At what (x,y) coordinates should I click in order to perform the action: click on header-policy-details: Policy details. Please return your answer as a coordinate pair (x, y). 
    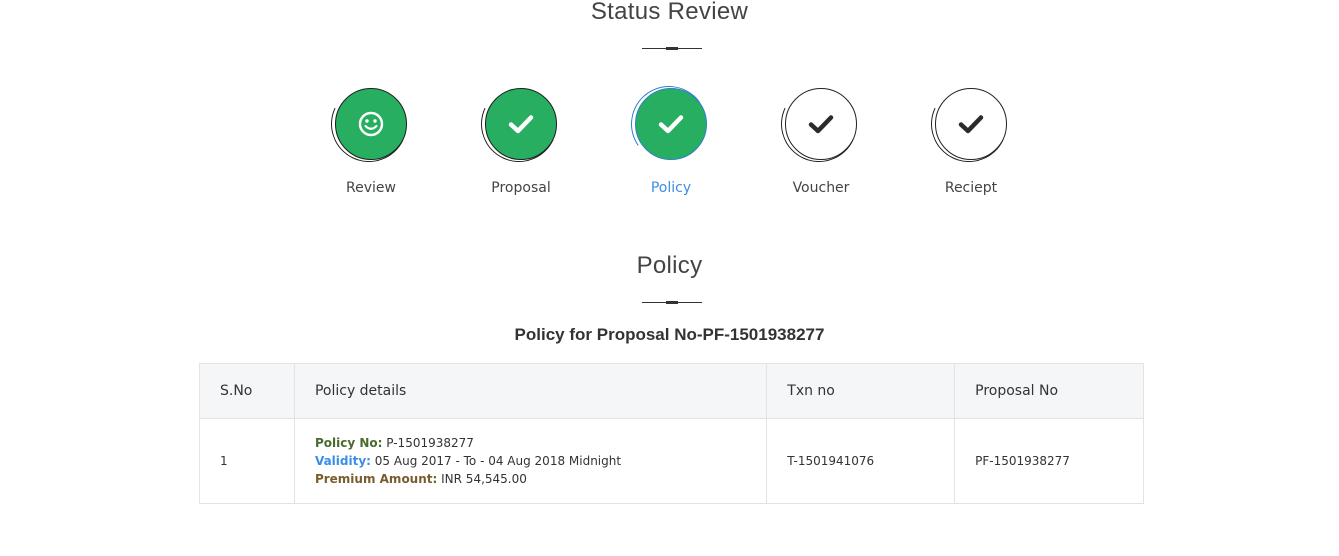
    Looking at the image, I should click on (530, 391).